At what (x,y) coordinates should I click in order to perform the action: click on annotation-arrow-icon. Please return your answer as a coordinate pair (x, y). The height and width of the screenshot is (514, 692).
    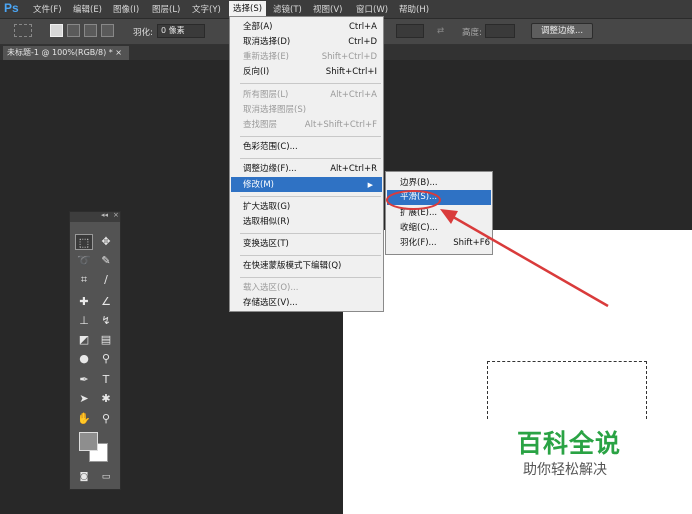
    Looking at the image, I should click on (524, 258).